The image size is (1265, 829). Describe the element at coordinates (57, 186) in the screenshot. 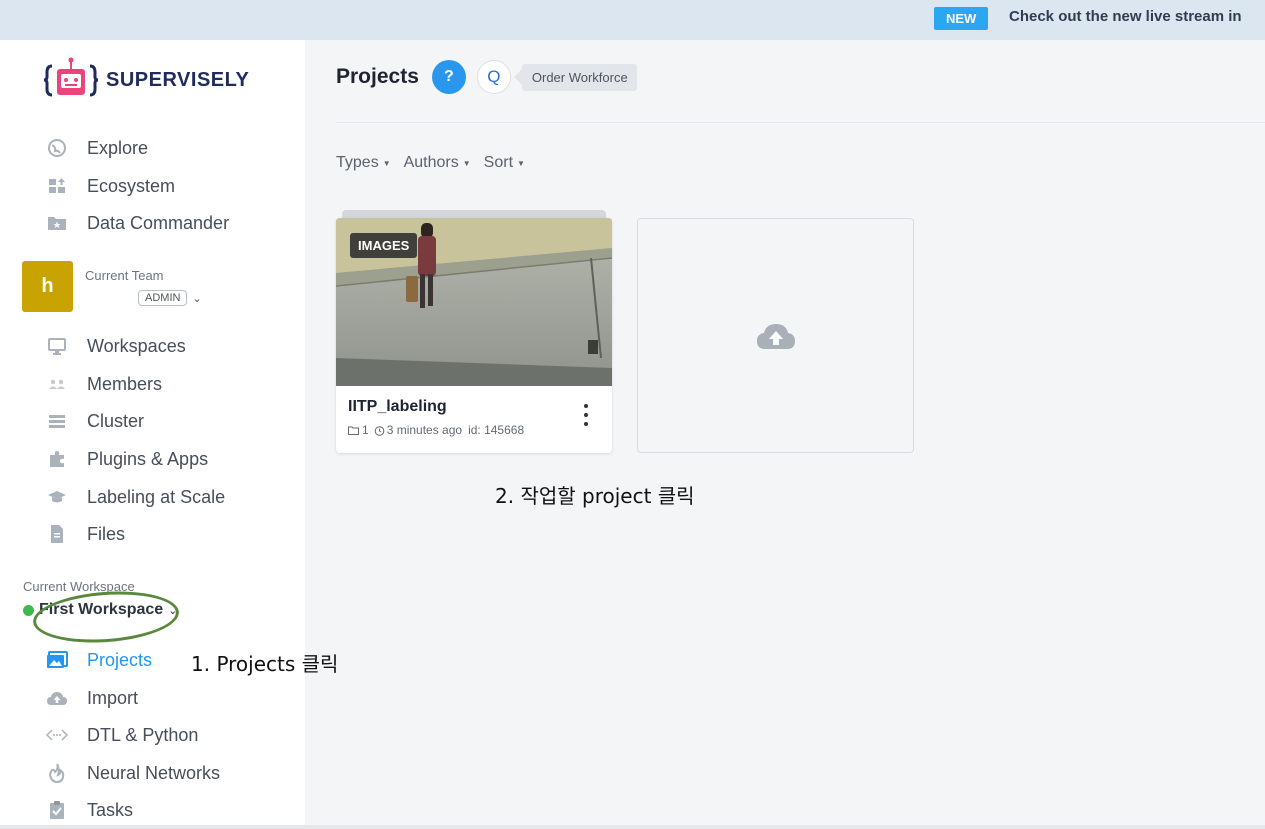

I see `ecosystem-icon` at that location.